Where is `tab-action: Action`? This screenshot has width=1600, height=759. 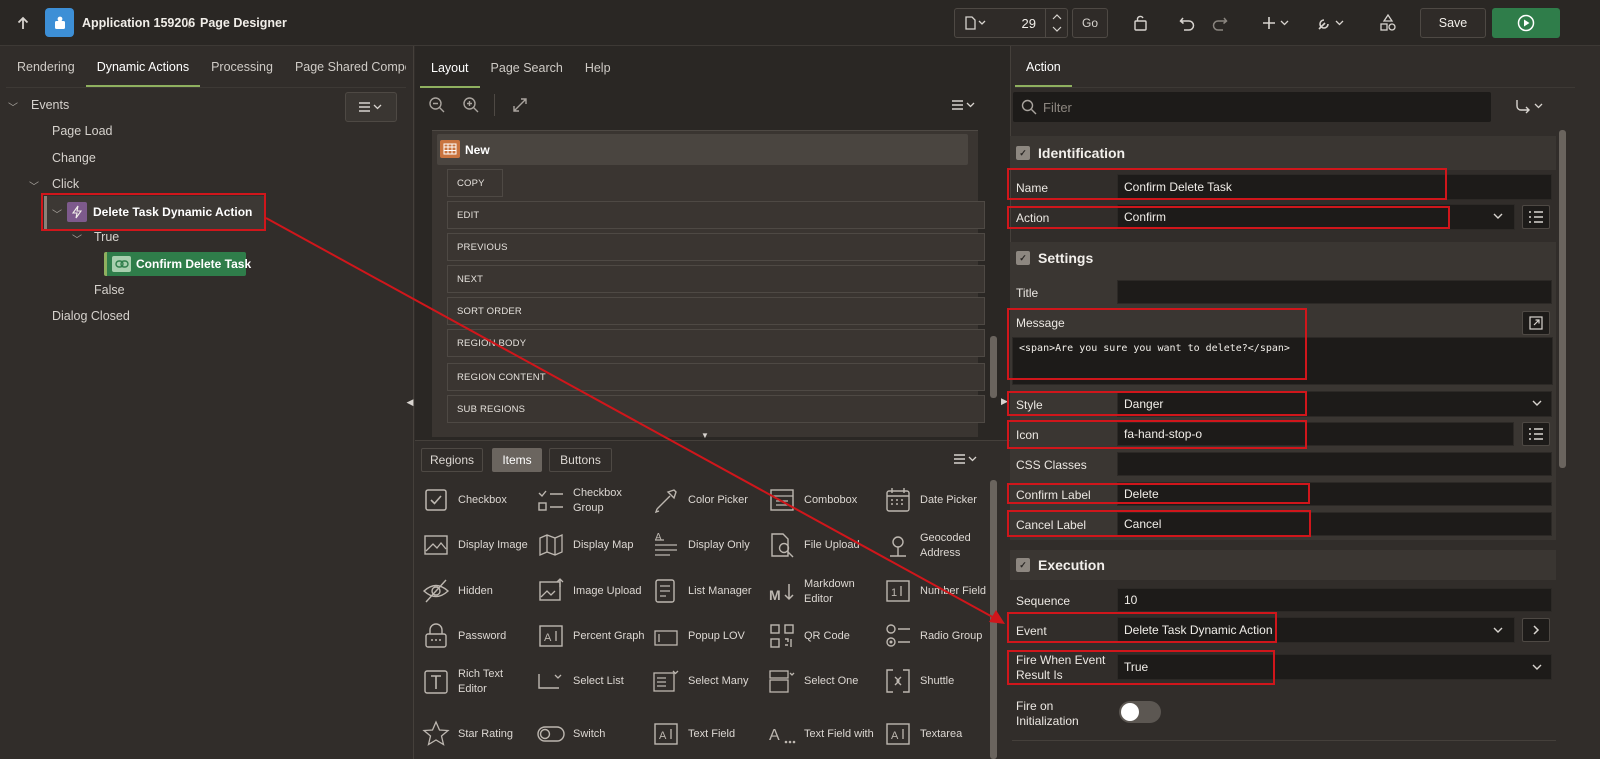 tab-action: Action is located at coordinates (1043, 73).